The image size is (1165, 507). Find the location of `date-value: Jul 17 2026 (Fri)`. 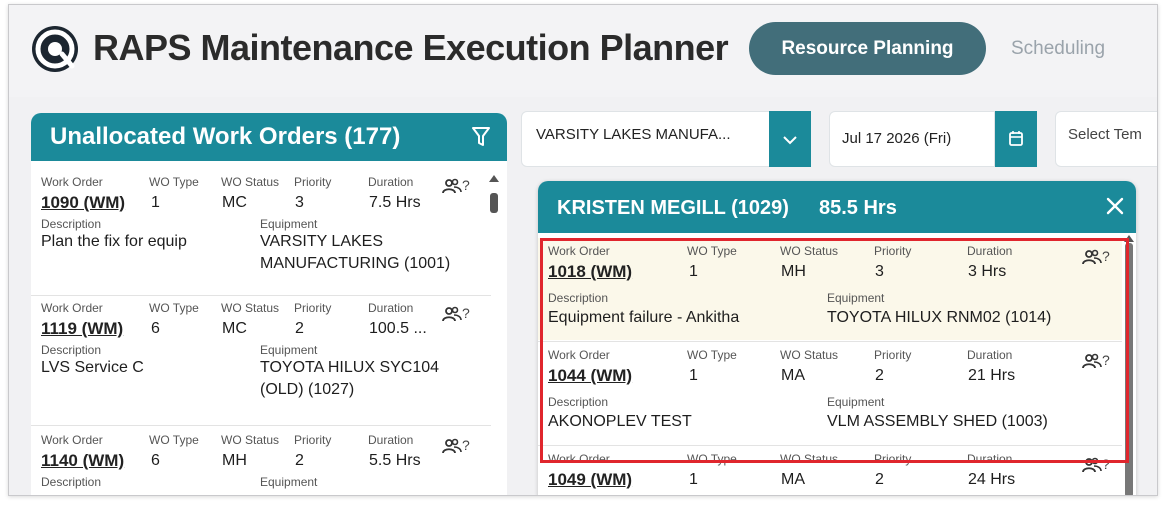

date-value: Jul 17 2026 (Fri) is located at coordinates (897, 138).